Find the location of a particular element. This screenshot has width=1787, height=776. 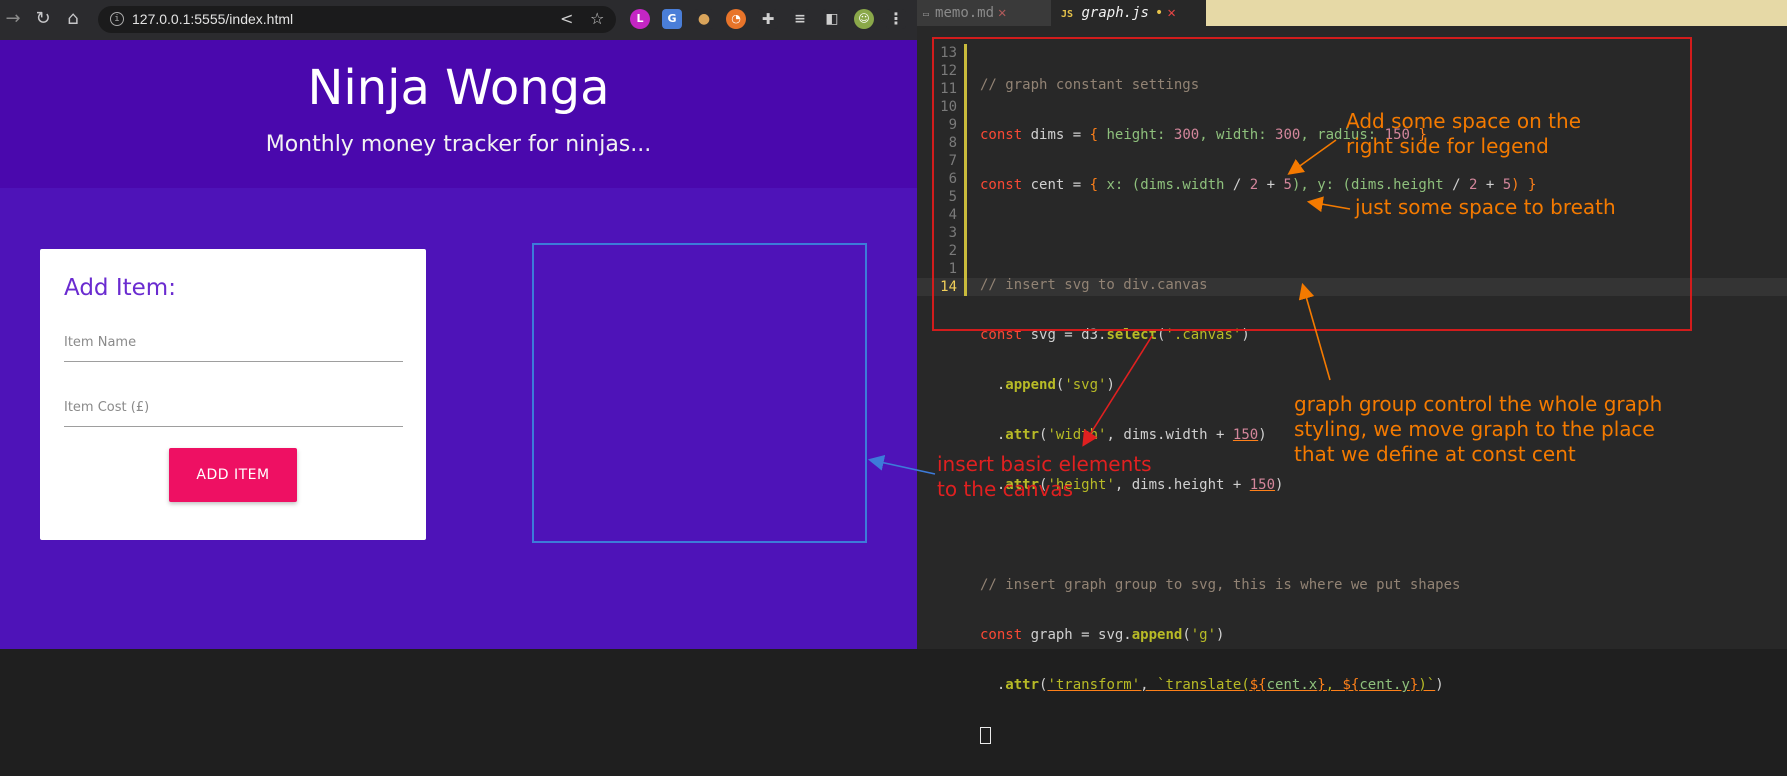

code-string: 'transform' is located at coordinates (1094, 685).